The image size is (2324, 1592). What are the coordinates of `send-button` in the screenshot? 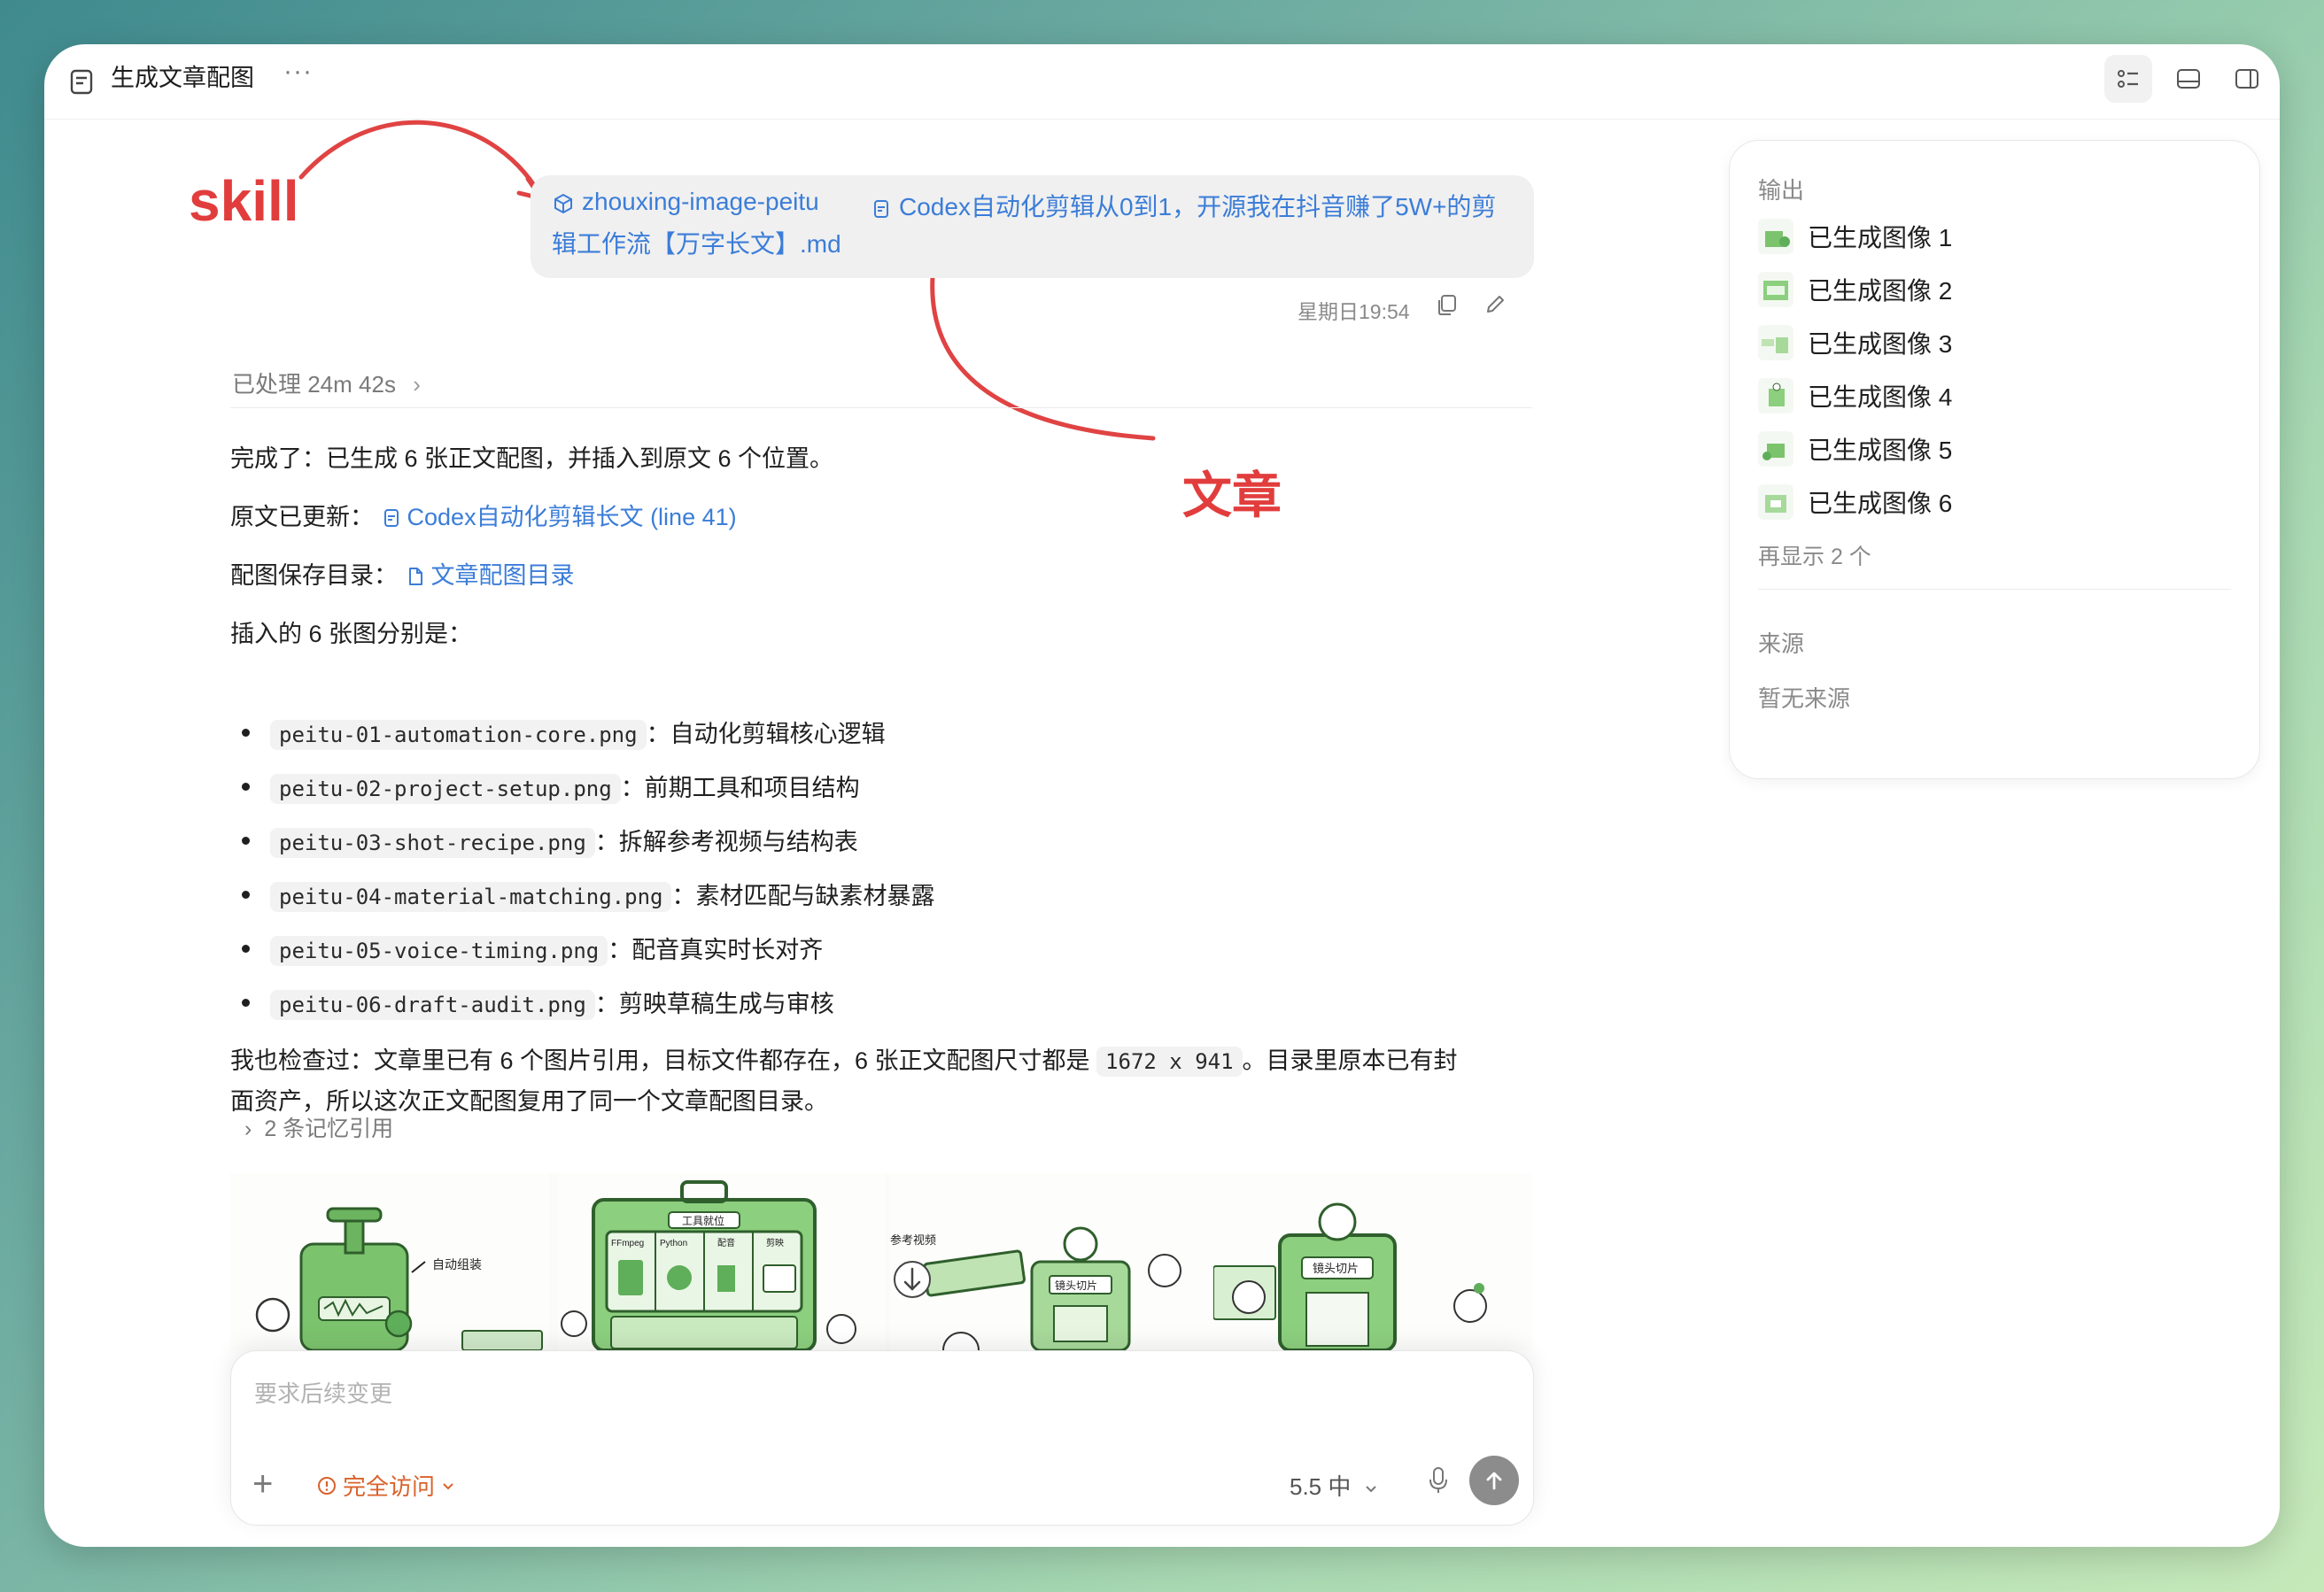 It's located at (1494, 1480).